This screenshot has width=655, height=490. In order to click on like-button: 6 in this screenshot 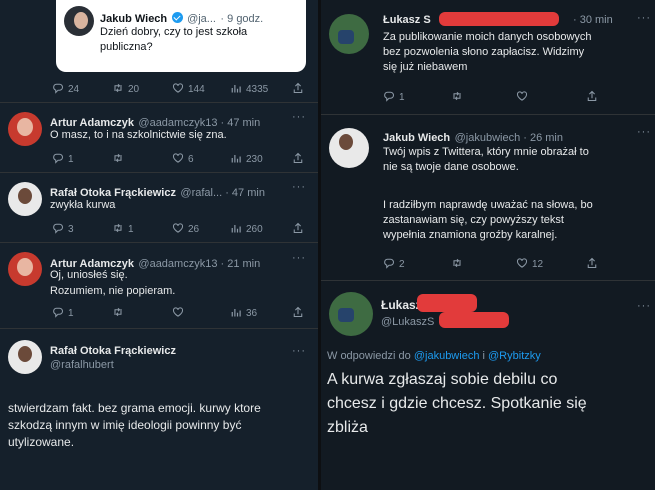, I will do `click(183, 158)`.